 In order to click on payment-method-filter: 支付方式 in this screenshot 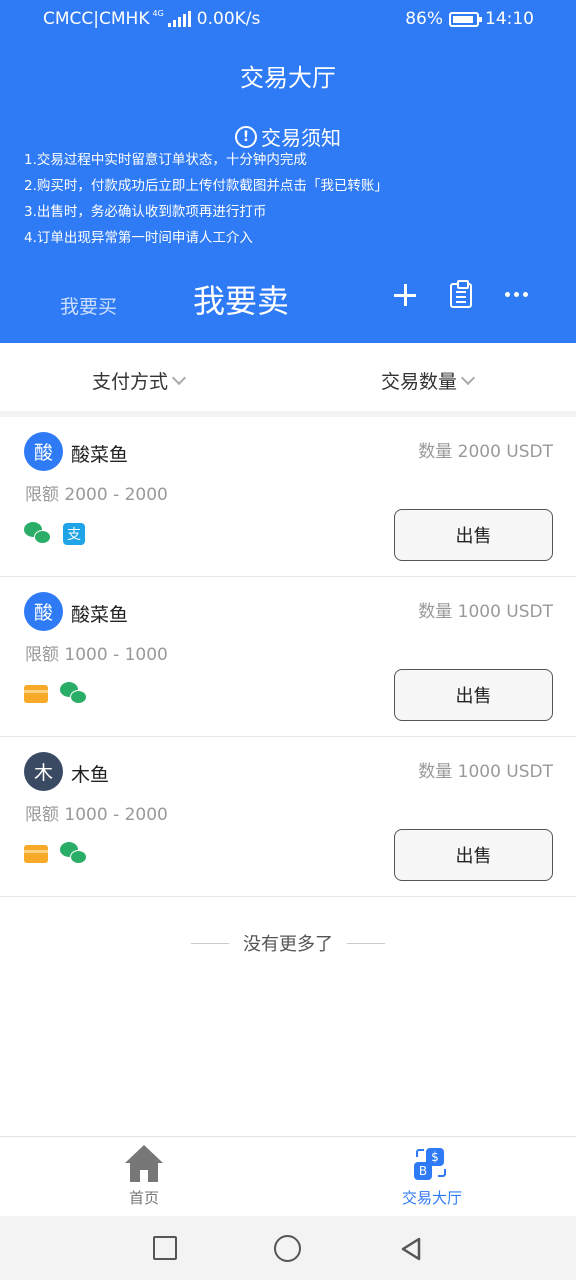, I will do `click(139, 380)`.